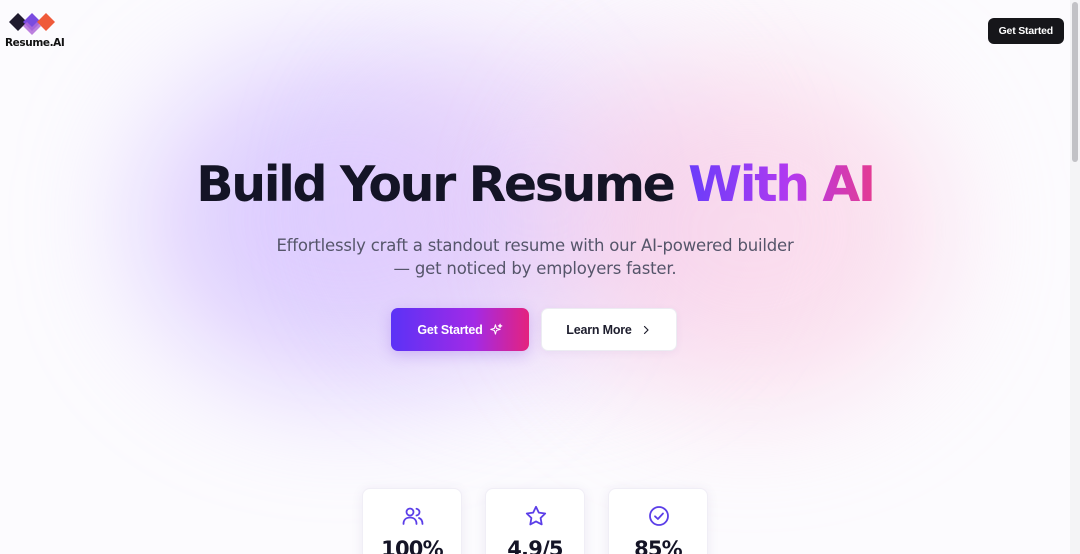  I want to click on get-started-button: Get Started, so click(460, 329).